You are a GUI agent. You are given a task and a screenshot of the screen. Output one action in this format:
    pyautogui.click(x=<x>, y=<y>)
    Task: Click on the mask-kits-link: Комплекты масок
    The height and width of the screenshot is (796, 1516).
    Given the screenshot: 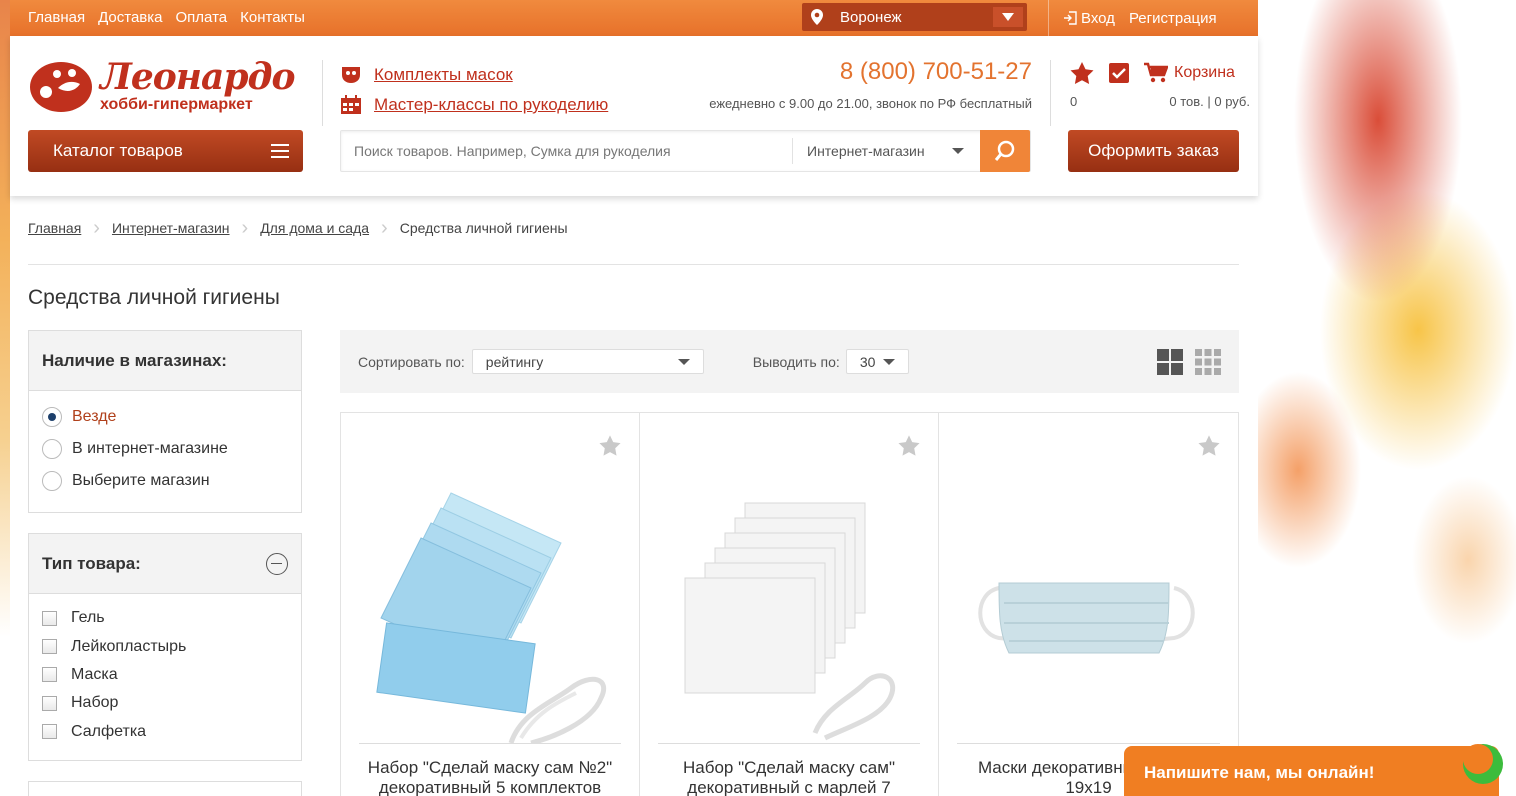 What is the action you would take?
    pyautogui.click(x=443, y=75)
    